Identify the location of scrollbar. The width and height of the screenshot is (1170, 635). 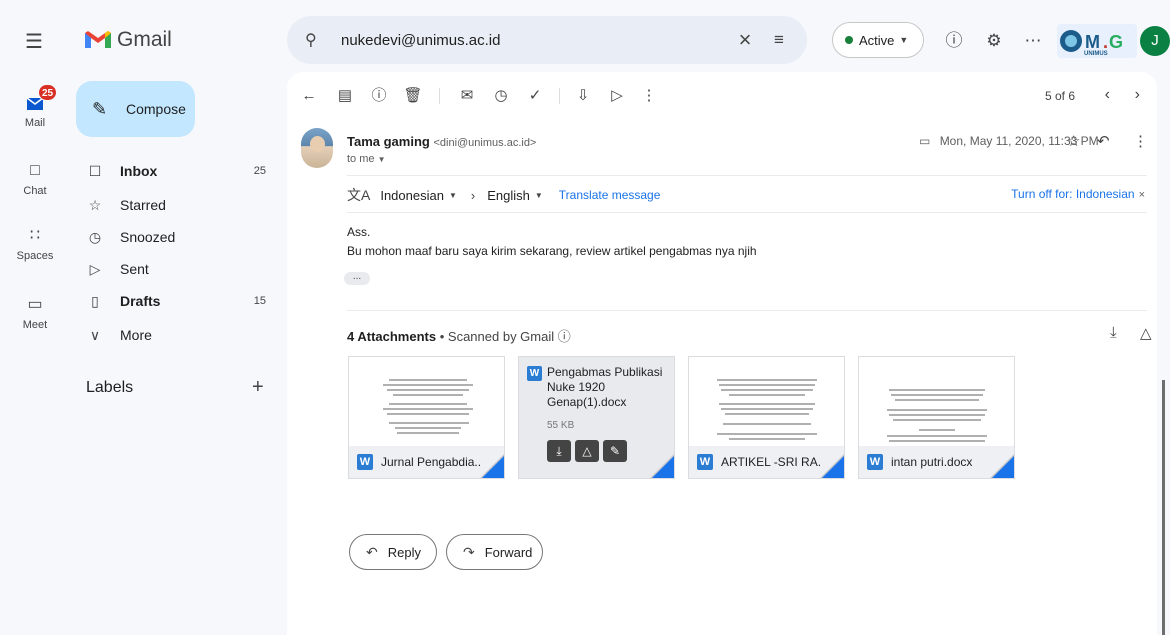
(1163, 507).